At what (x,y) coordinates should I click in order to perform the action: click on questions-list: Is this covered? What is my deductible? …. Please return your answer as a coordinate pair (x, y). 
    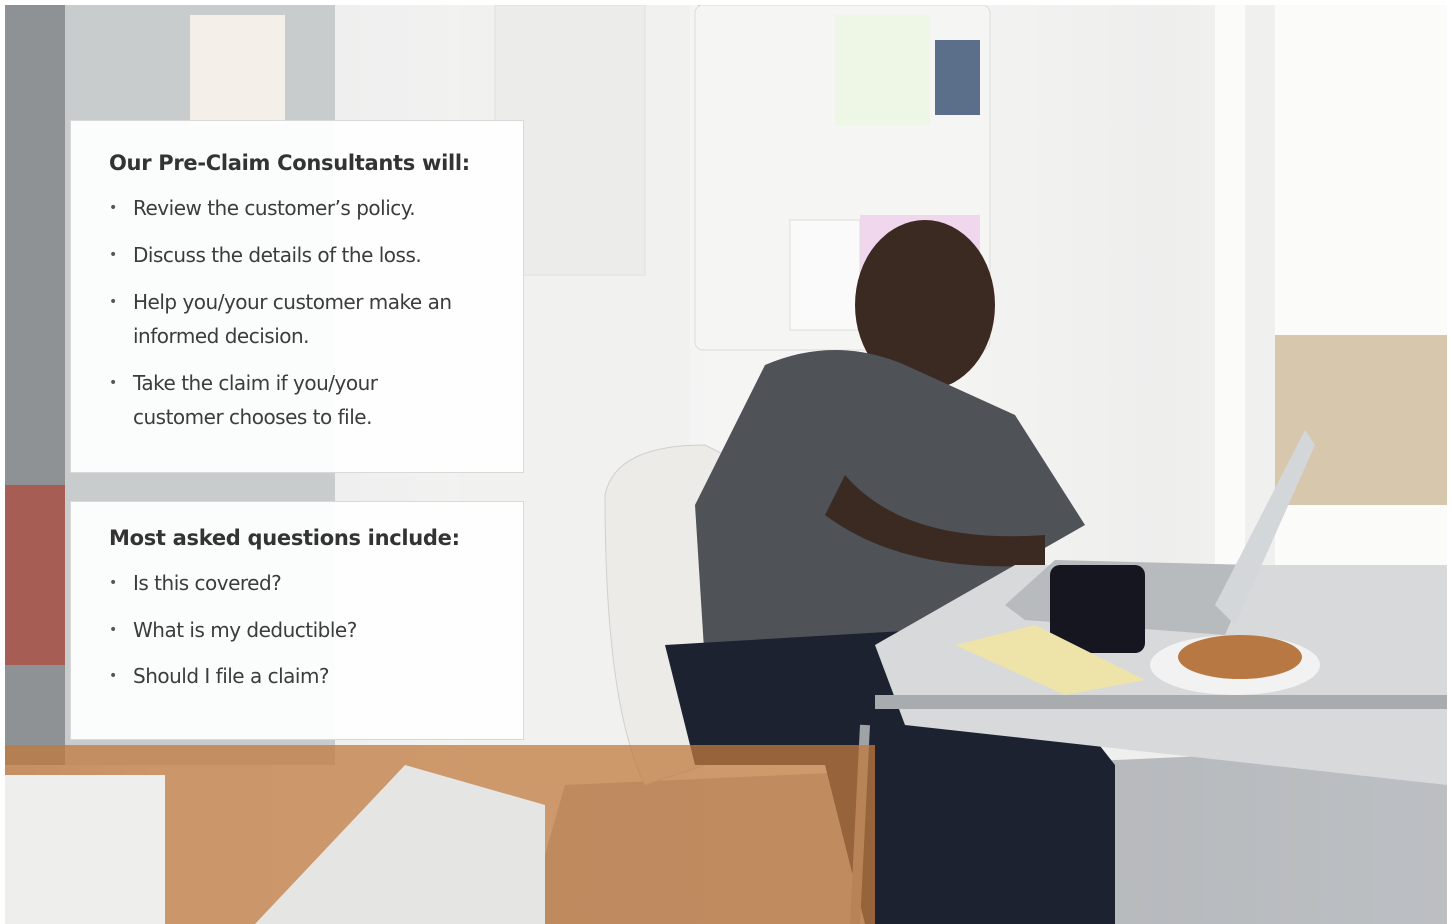
    Looking at the image, I should click on (306, 629).